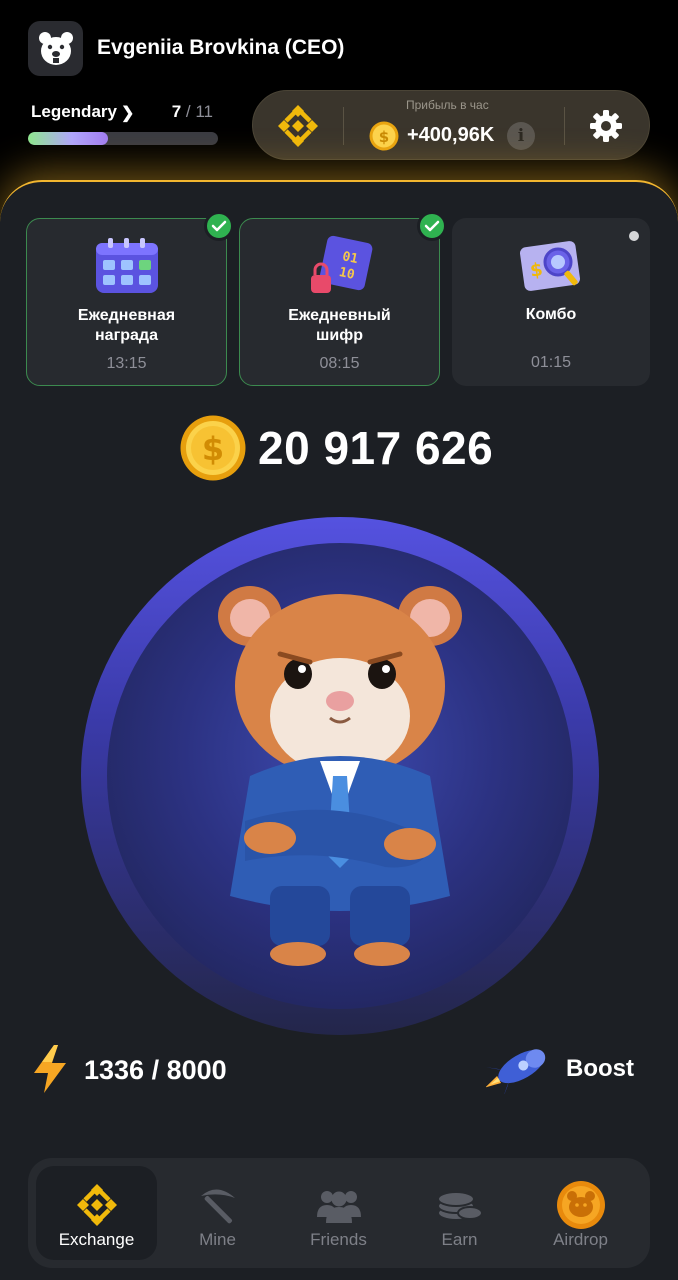  I want to click on nav-friends: Friends, so click(338, 1213).